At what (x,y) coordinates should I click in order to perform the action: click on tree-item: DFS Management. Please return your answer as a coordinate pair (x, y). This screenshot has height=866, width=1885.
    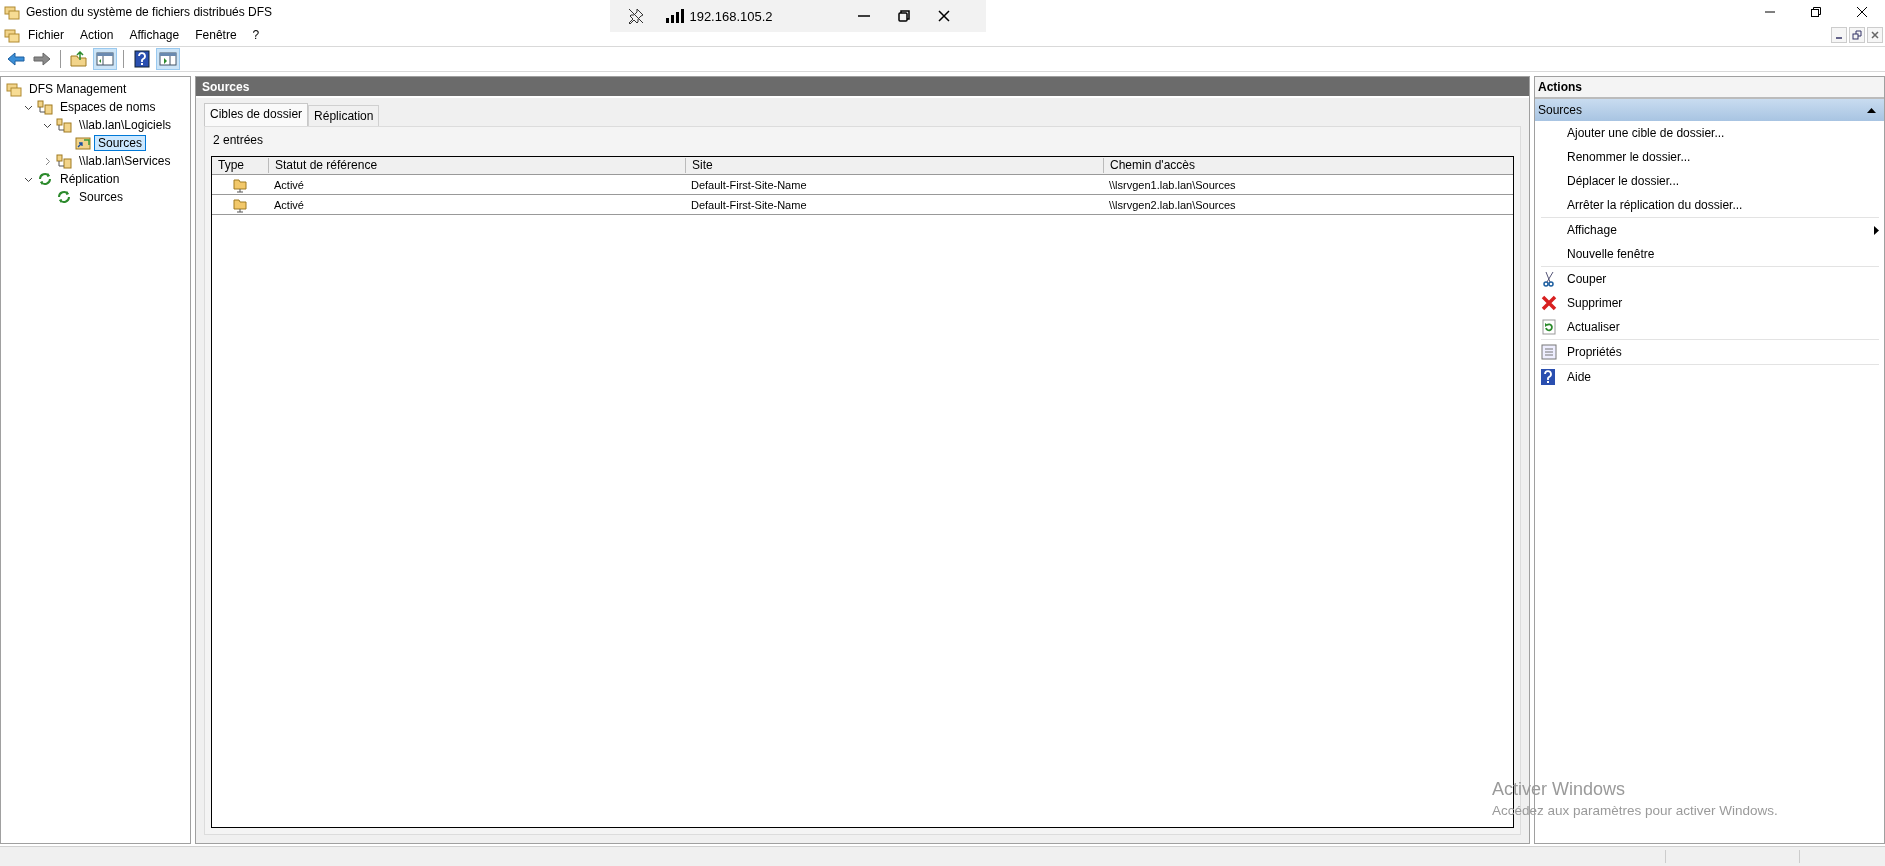
    Looking at the image, I should click on (78, 89).